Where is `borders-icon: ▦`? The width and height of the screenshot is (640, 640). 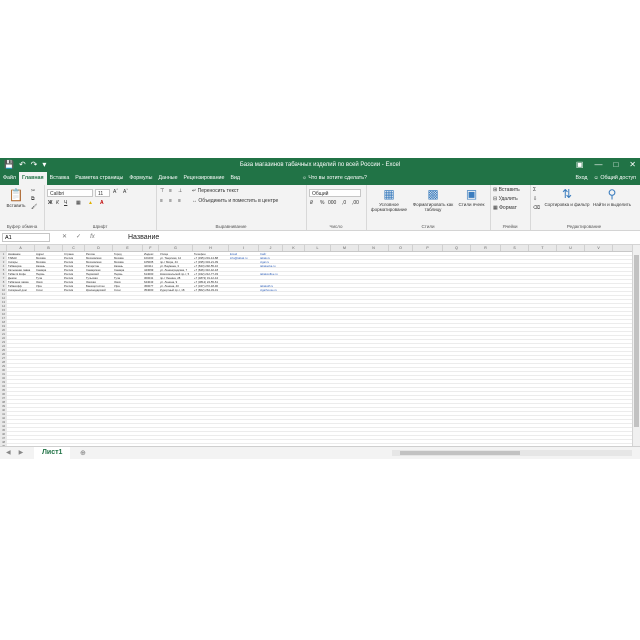 borders-icon: ▦ is located at coordinates (78, 203).